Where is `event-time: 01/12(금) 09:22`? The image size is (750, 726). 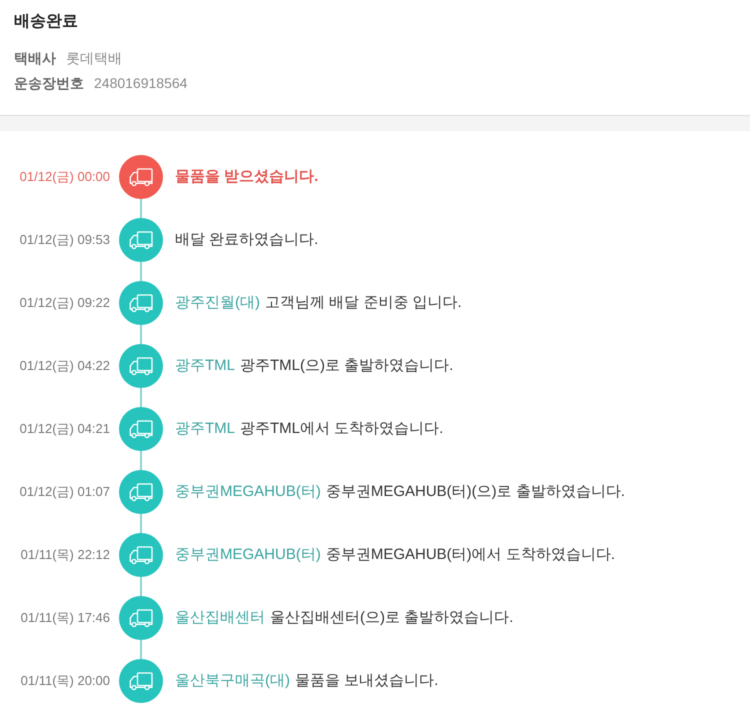 event-time: 01/12(금) 09:22 is located at coordinates (64, 303).